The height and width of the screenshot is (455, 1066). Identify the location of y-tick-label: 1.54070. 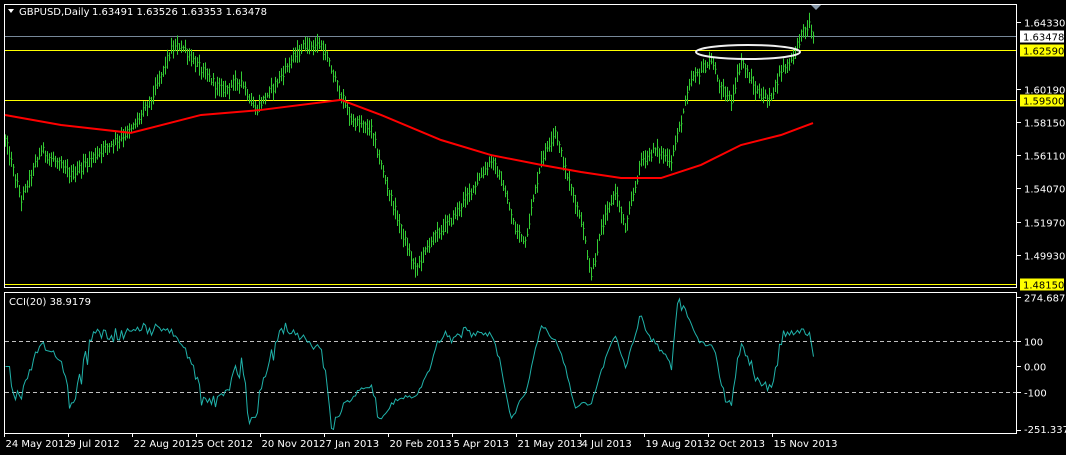
(1044, 190).